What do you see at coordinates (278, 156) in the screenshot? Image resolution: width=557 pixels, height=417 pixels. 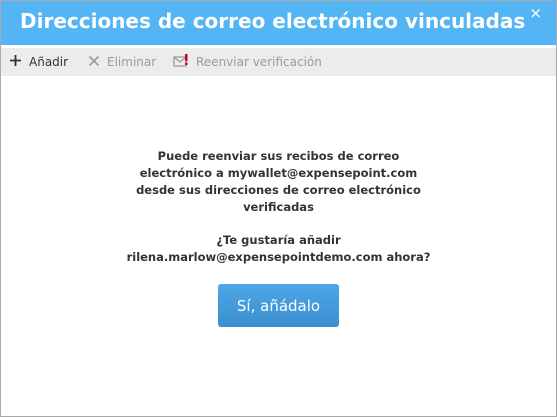 I see `info-line: Puede reenviar sus recibos de correo` at bounding box center [278, 156].